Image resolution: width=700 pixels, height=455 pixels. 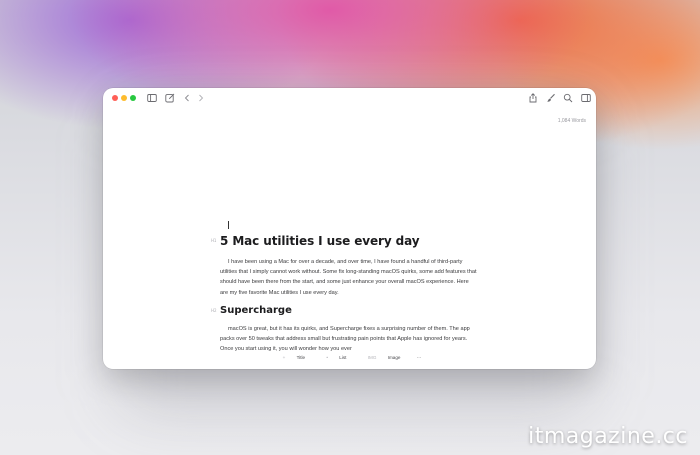 What do you see at coordinates (115, 98) in the screenshot?
I see `close-window-button` at bounding box center [115, 98].